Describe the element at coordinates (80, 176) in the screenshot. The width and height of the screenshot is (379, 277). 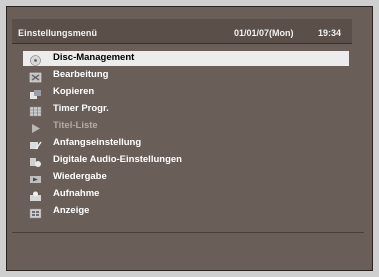
I see `menu-item-label: Wiedergabe` at that location.